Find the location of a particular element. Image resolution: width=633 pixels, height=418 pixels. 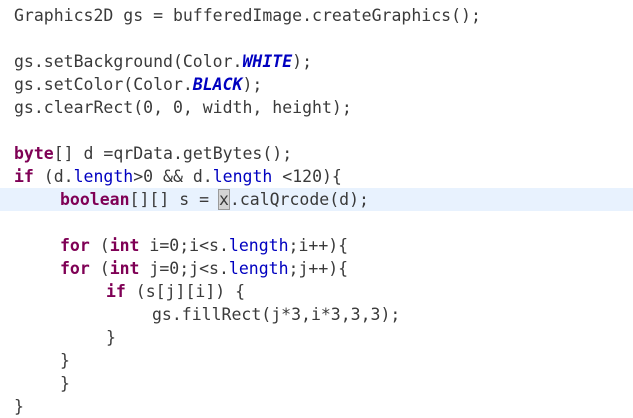

code-text: ;j++){ is located at coordinates (318, 268).